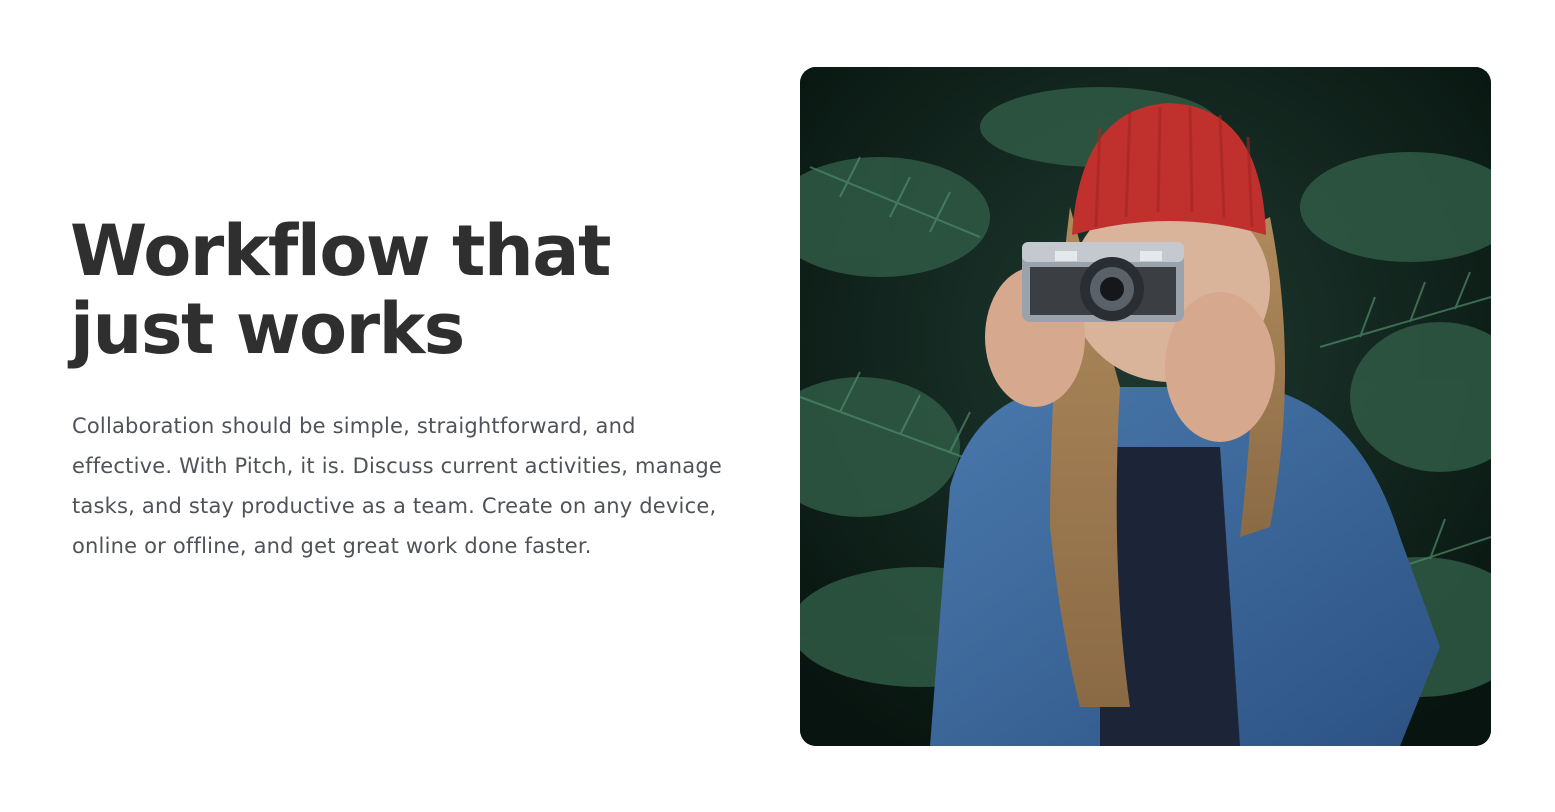  Describe the element at coordinates (340, 251) in the screenshot. I see `headline-line-1: Workflow that` at that location.